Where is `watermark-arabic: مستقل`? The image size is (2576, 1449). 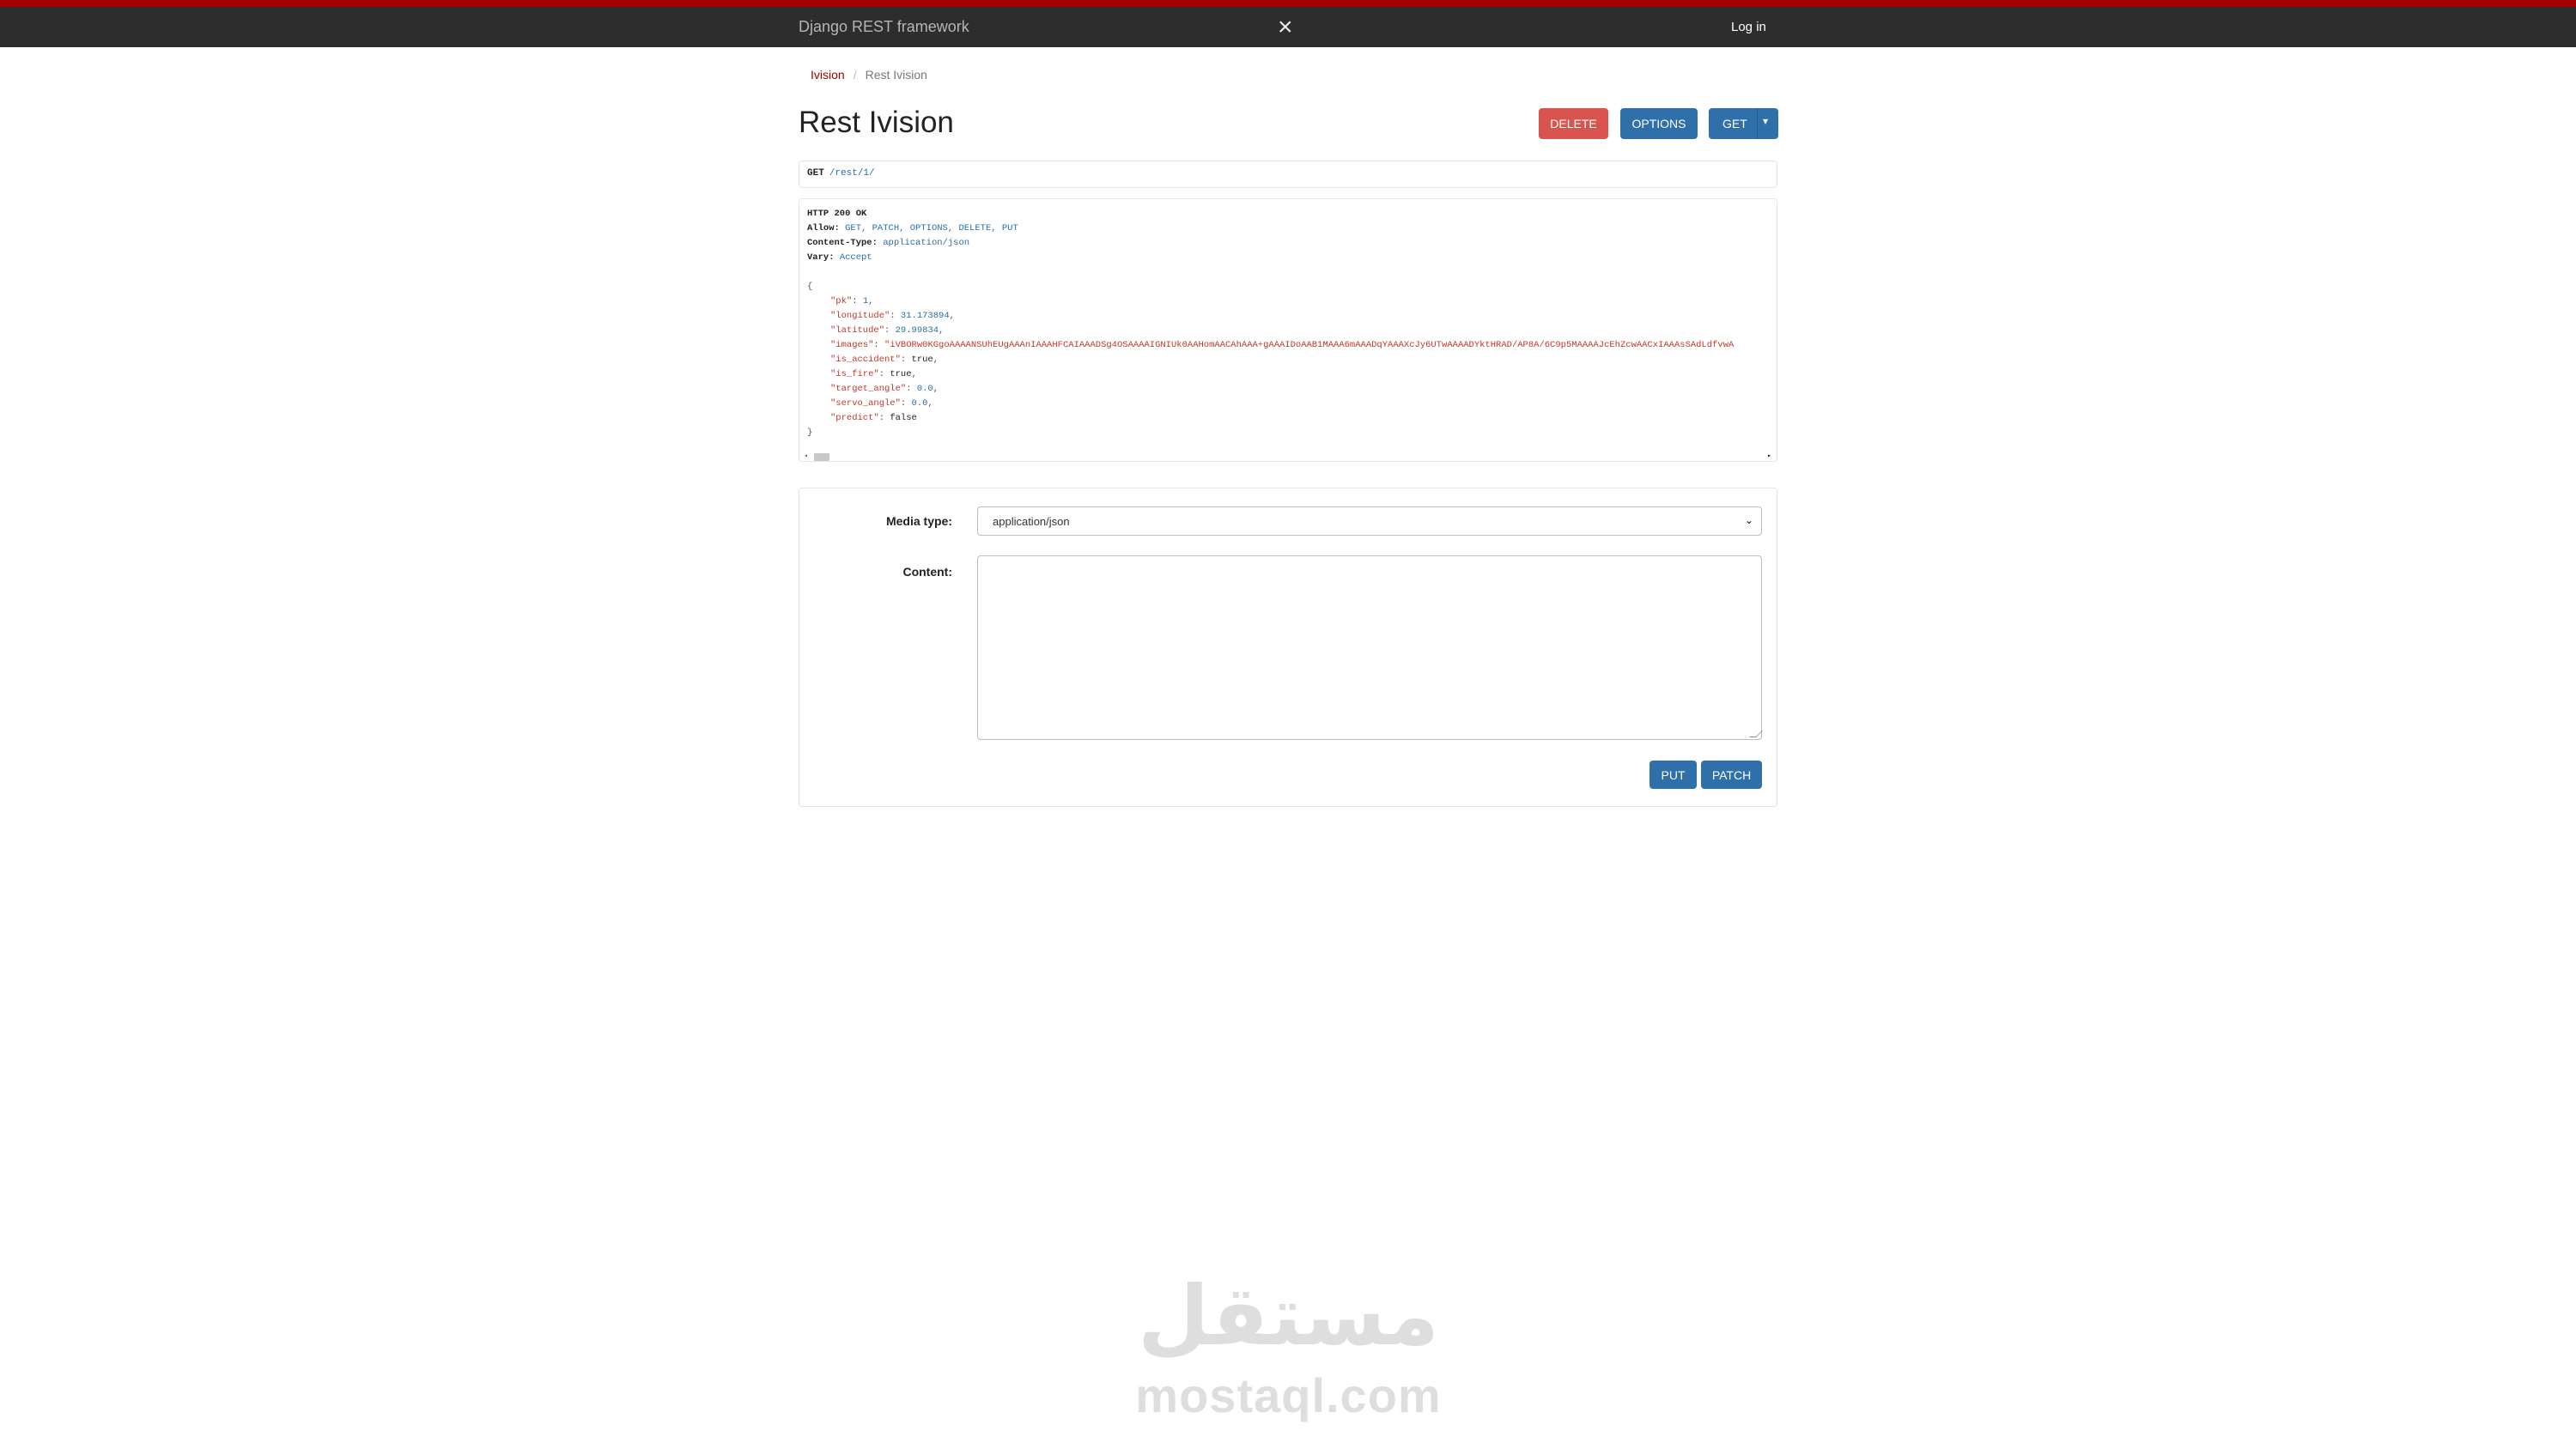
watermark-arabic: مستقل is located at coordinates (1288, 1316).